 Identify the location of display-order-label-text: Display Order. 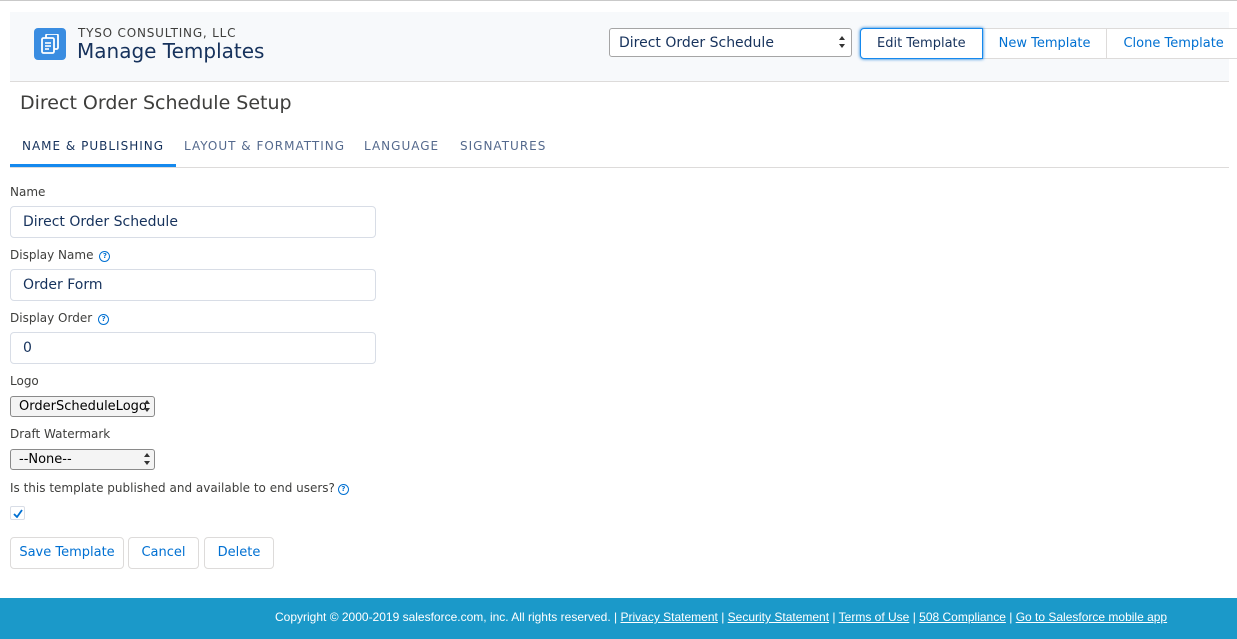
(51, 318).